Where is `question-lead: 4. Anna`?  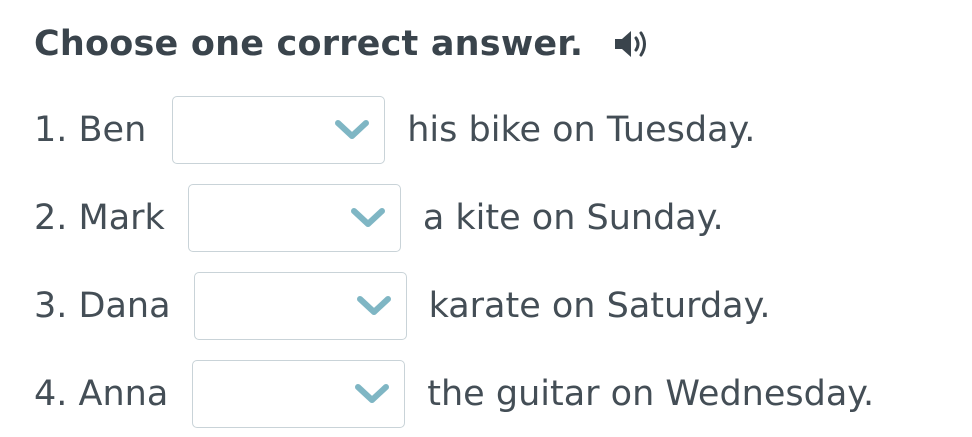
question-lead: 4. Anna is located at coordinates (101, 394).